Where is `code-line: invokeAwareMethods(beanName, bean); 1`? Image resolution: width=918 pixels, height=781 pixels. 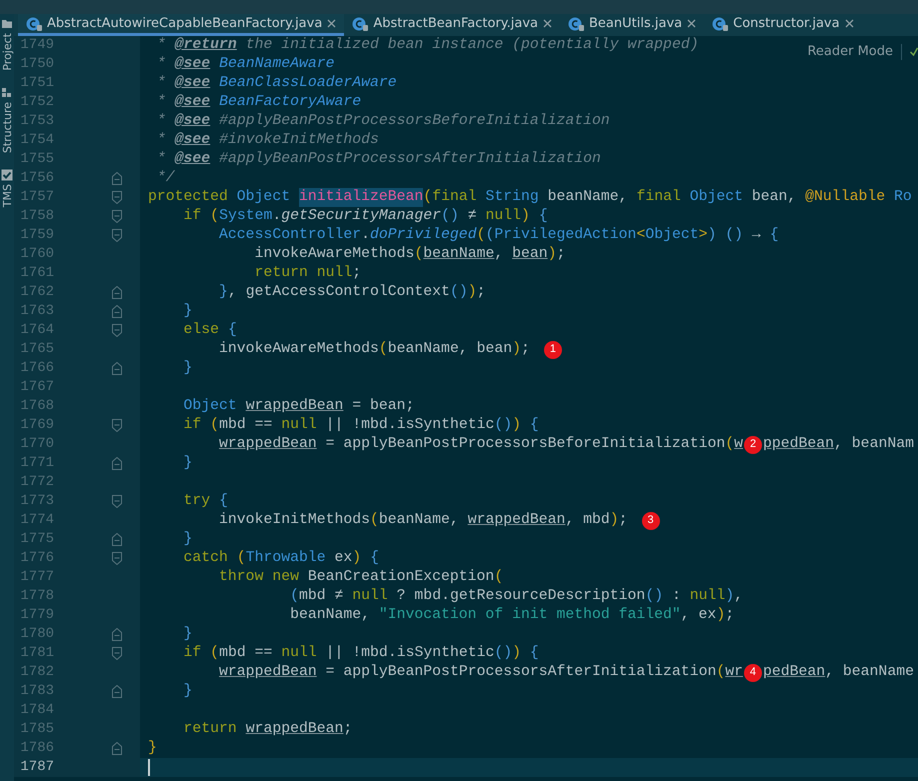 code-line: invokeAwareMethods(beanName, bean); 1 is located at coordinates (356, 349).